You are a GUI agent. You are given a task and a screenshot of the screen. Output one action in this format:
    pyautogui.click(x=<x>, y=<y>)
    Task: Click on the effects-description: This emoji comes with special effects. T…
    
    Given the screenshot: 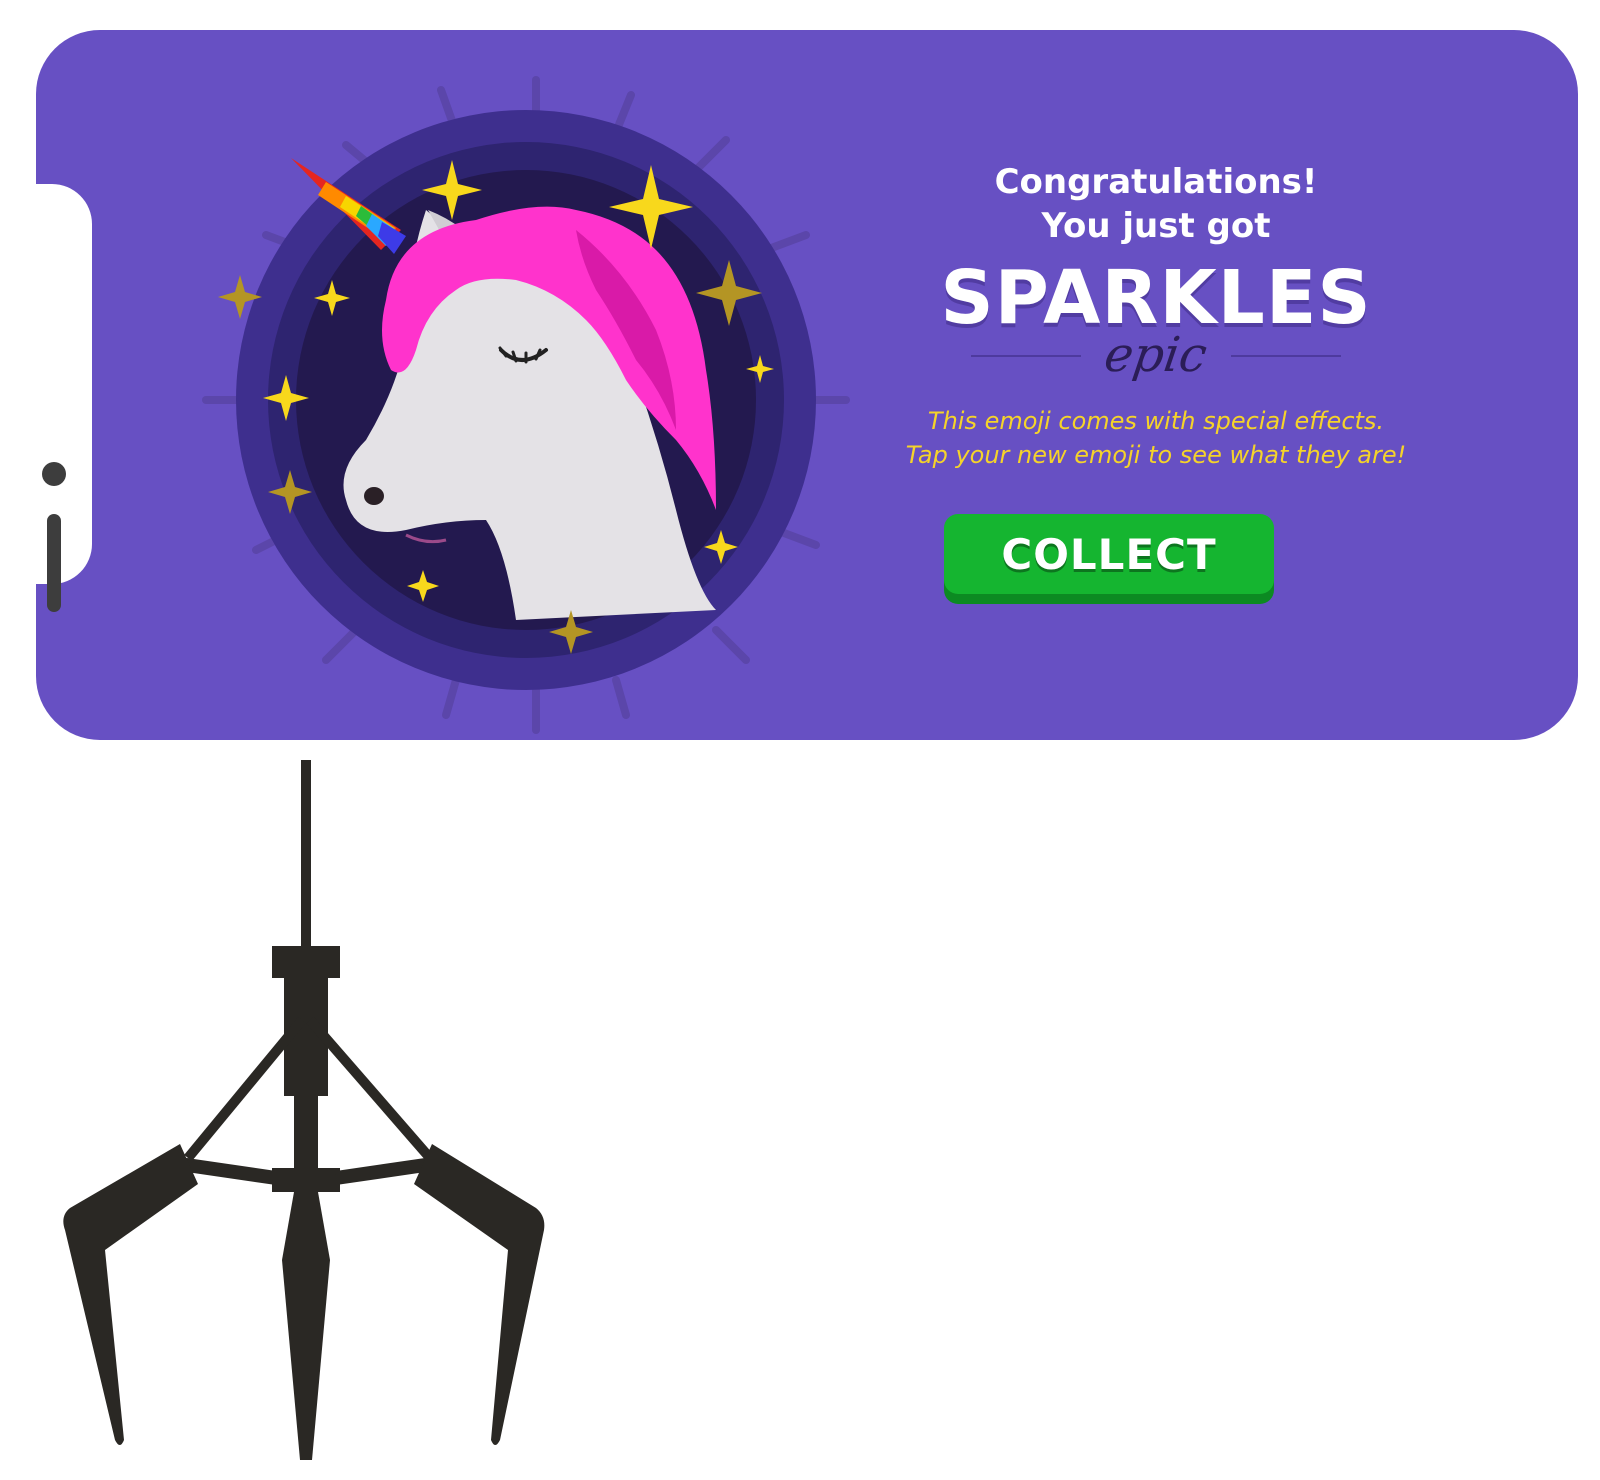 What is the action you would take?
    pyautogui.click(x=1156, y=438)
    